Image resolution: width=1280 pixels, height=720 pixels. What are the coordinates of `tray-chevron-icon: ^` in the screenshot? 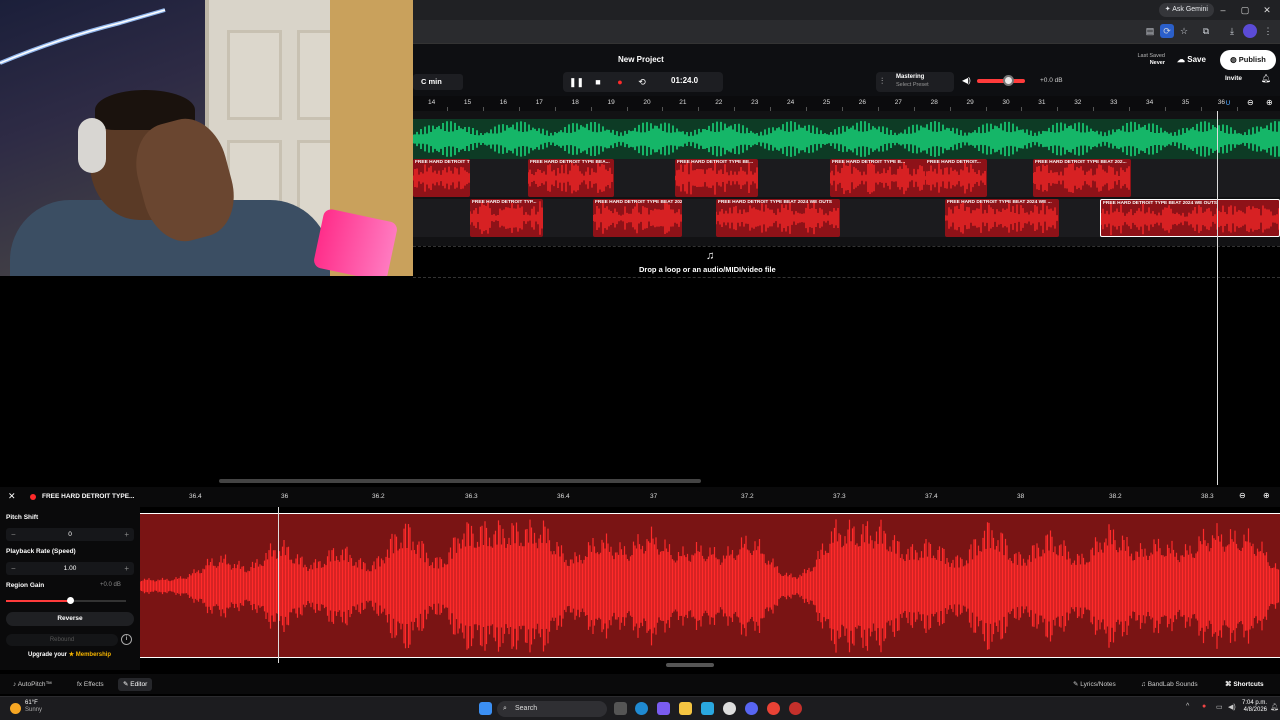 It's located at (1187, 706).